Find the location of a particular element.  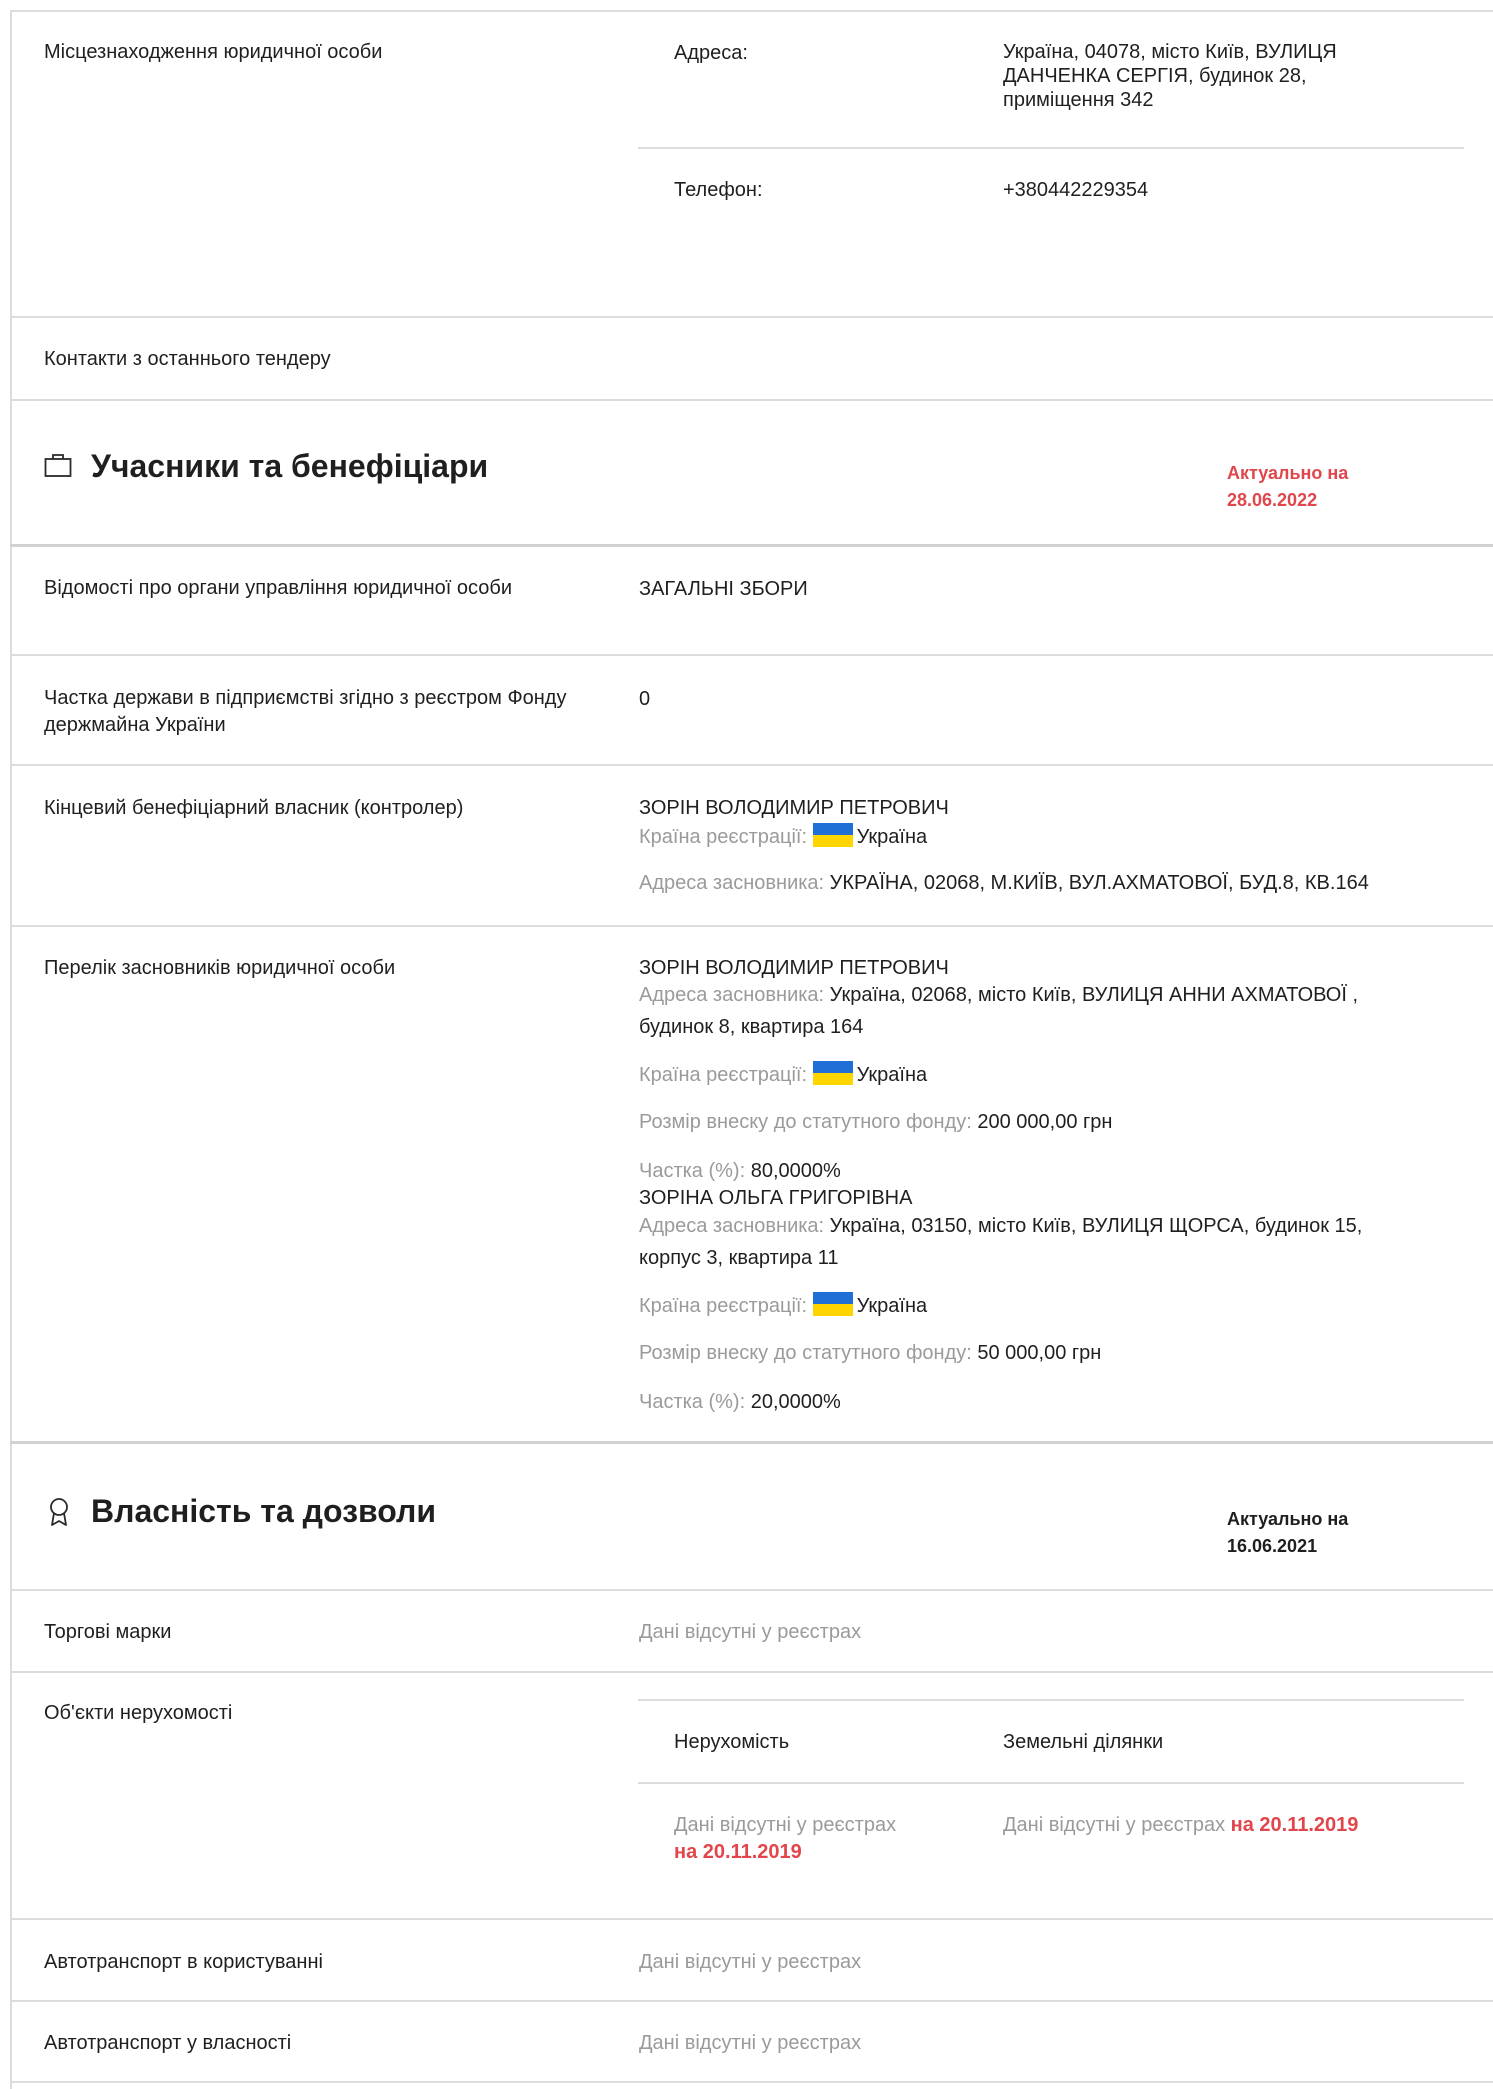

state-share-value: 0 is located at coordinates (645, 699).